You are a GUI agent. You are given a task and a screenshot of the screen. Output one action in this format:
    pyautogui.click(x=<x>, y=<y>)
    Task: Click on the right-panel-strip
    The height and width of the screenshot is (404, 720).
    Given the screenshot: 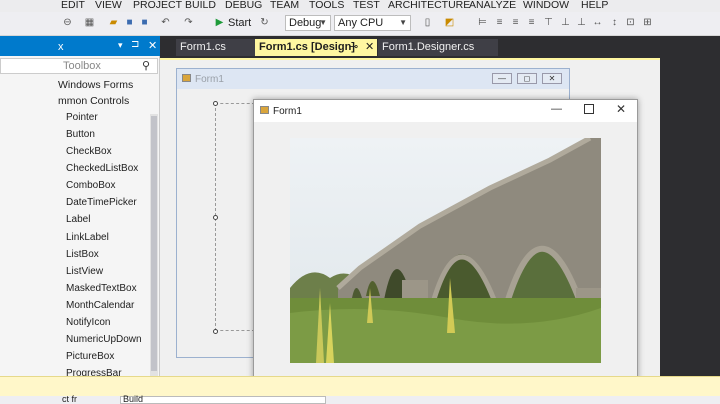 What is the action you would take?
    pyautogui.click(x=690, y=208)
    